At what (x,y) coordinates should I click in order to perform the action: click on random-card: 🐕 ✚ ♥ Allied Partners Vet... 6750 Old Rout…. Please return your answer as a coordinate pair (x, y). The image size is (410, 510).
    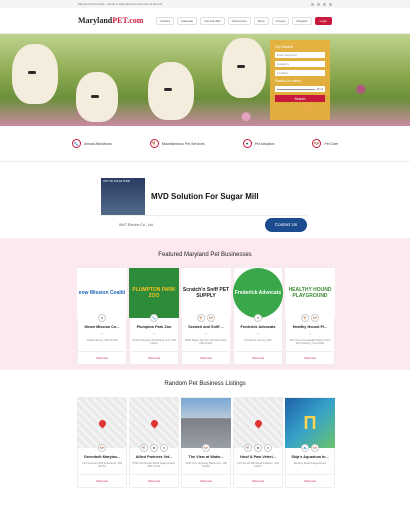
    Looking at the image, I should click on (154, 442).